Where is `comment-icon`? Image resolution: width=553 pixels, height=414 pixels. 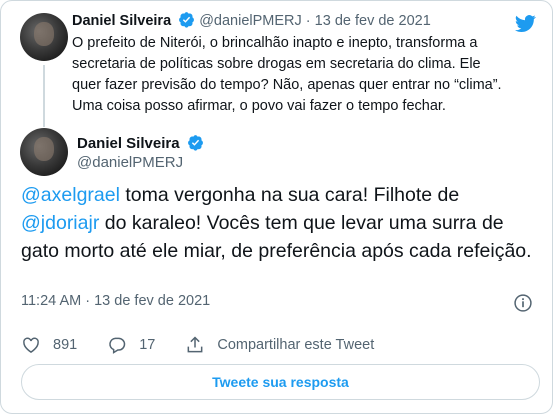
comment-icon is located at coordinates (117, 345).